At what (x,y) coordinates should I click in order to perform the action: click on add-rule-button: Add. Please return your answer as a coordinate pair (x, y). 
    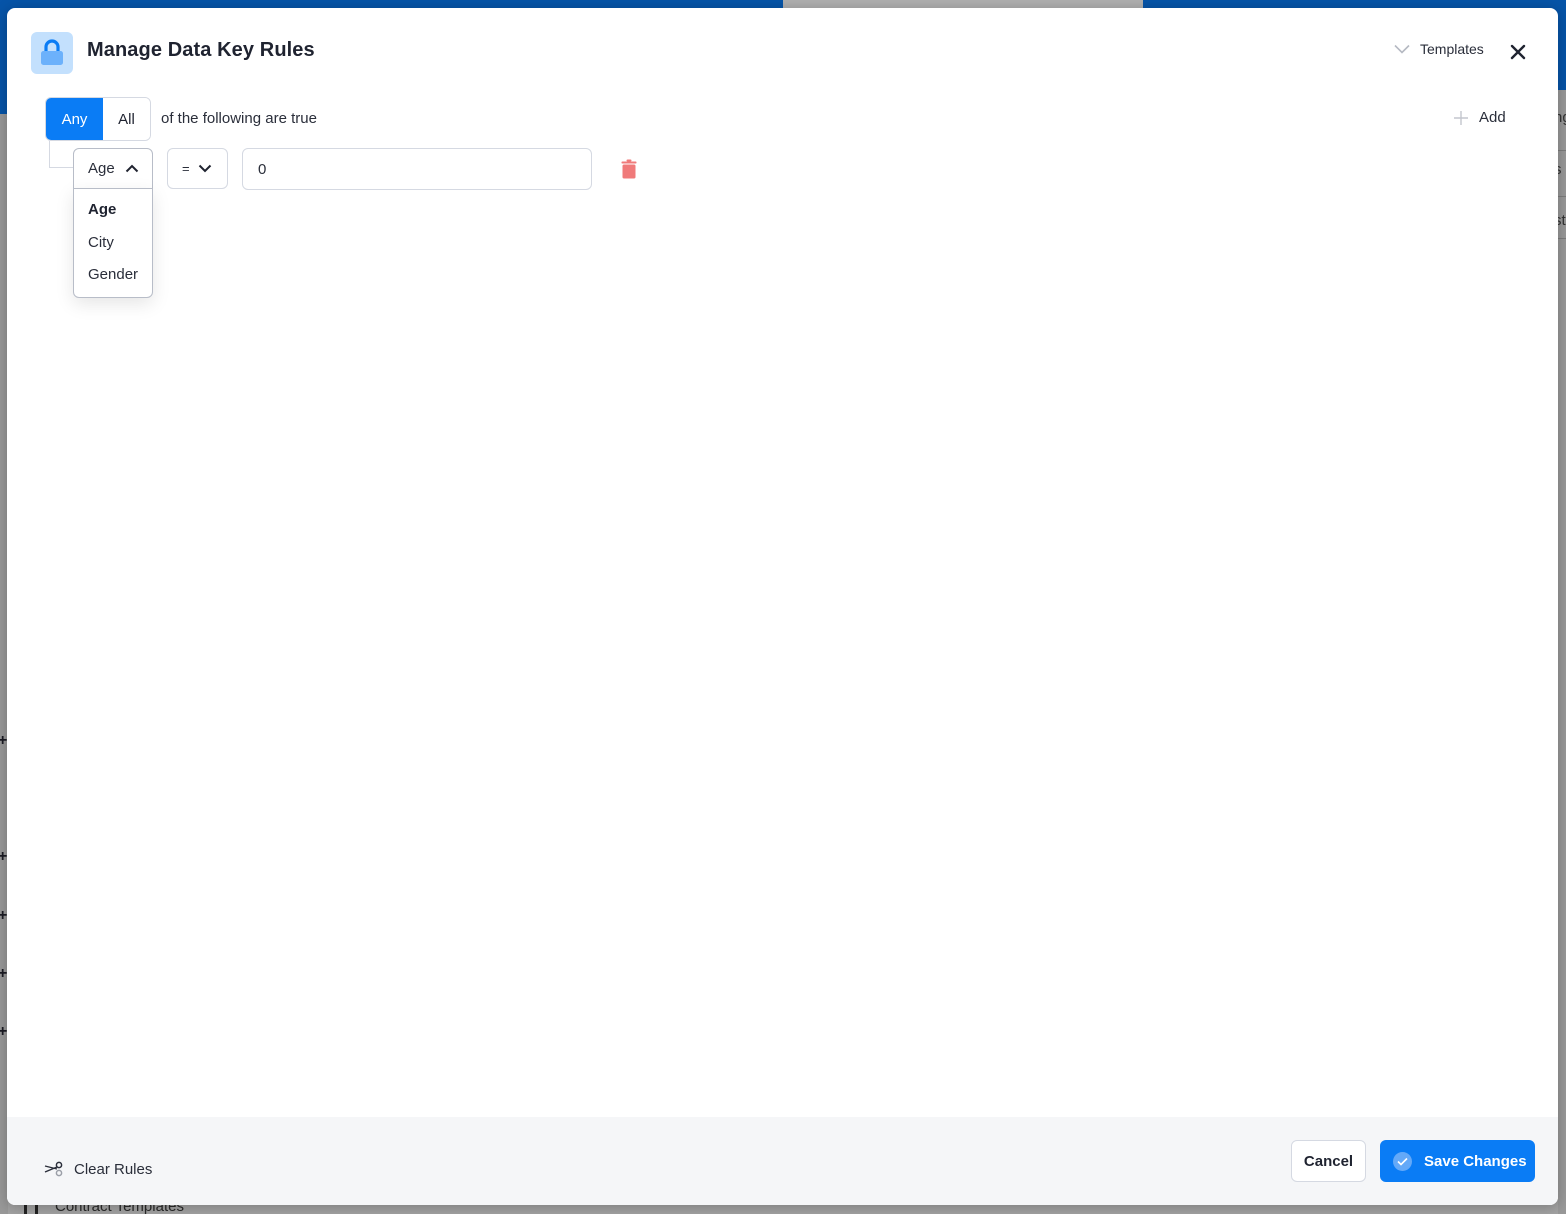
    Looking at the image, I should click on (1479, 117).